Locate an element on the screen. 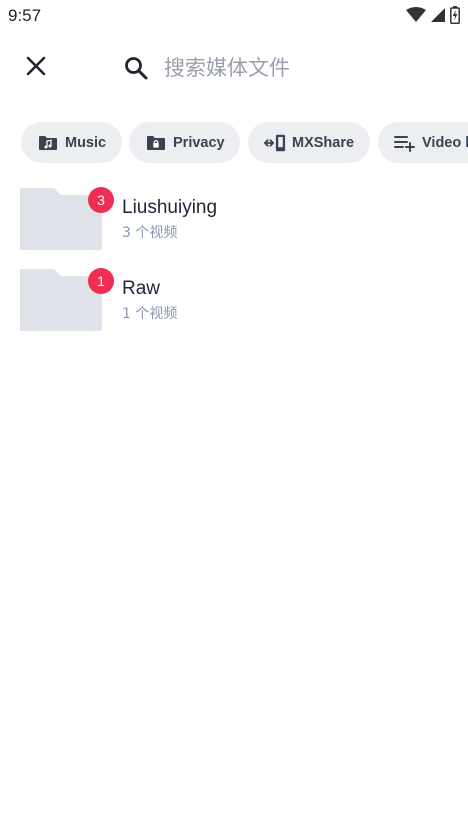 This screenshot has height=832, width=468. status-time: 9:57 is located at coordinates (25, 15).